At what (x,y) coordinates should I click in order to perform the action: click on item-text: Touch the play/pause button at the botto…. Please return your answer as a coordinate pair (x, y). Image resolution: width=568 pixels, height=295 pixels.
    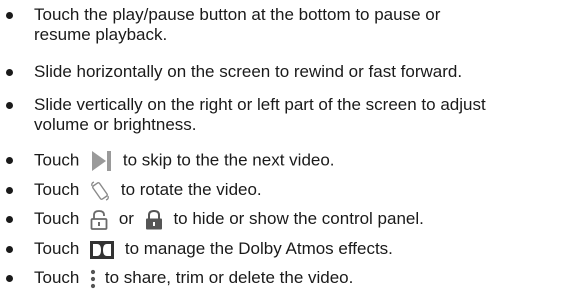
    Looking at the image, I should click on (237, 14).